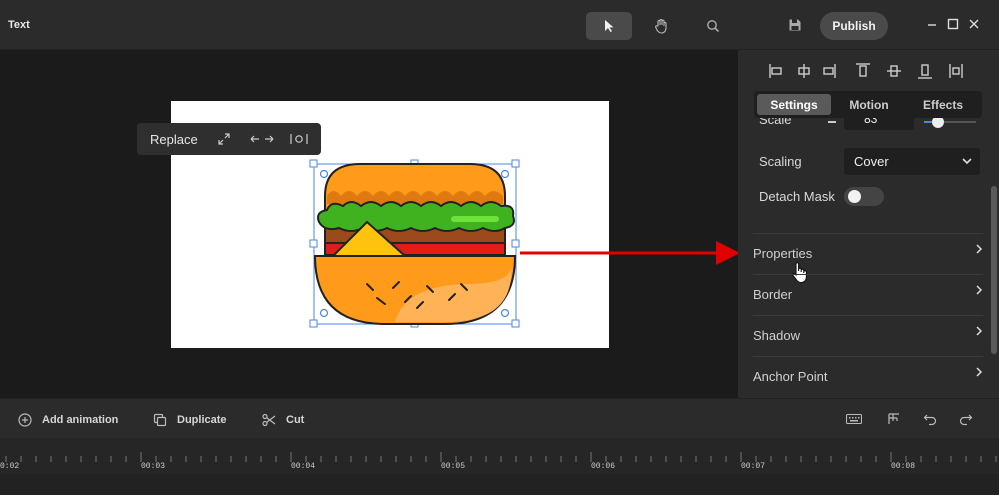 The image size is (999, 495). Describe the element at coordinates (868, 253) in the screenshot. I see `section-properties: Properties` at that location.